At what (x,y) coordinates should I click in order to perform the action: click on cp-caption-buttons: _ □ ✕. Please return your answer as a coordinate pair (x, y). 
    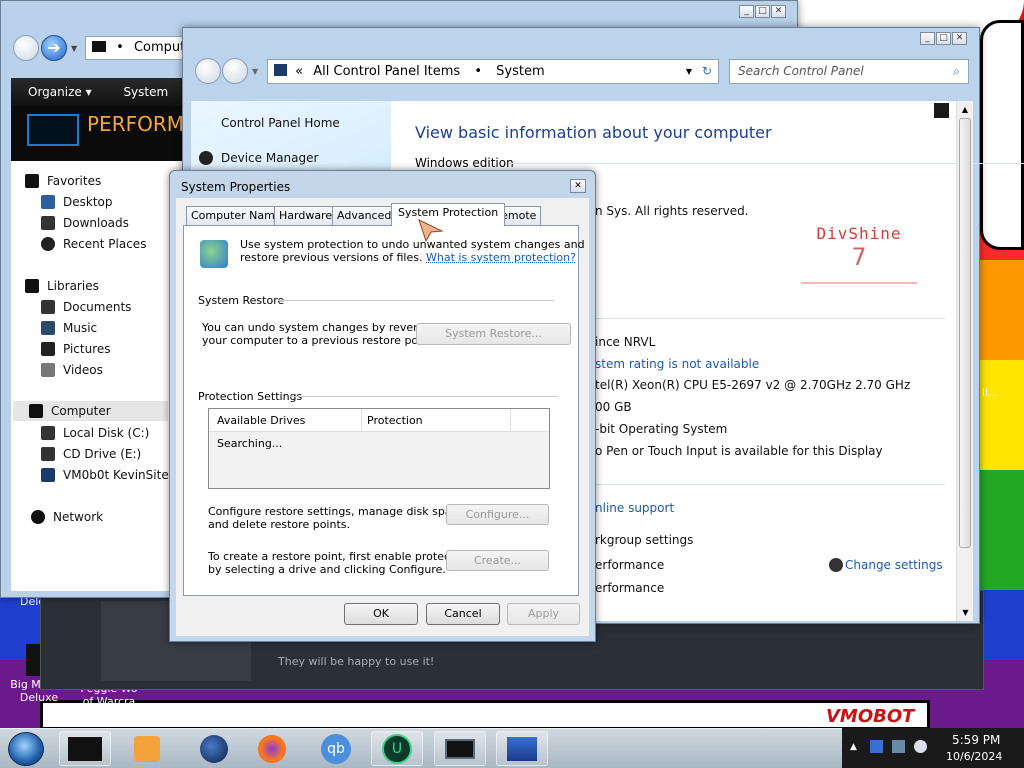
    Looking at the image, I should click on (943, 38).